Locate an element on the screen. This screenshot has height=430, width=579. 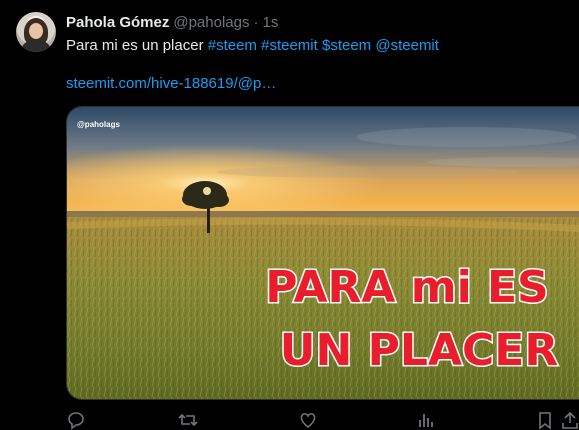
like-icon is located at coordinates (308, 420).